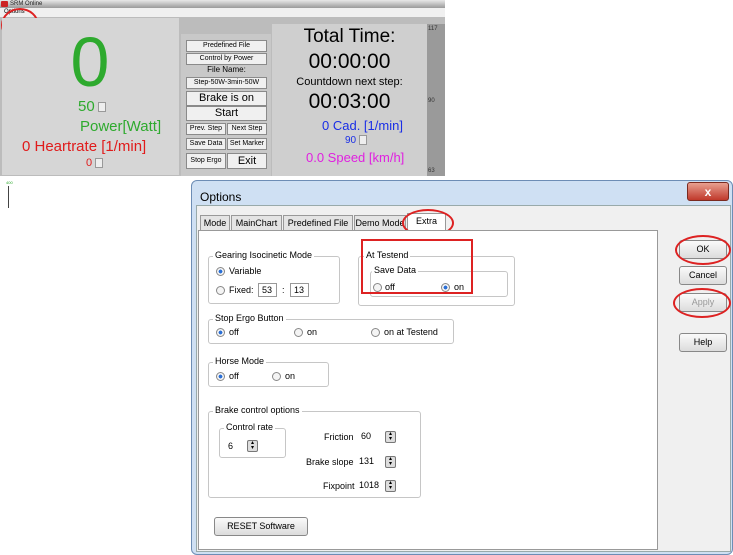 The image size is (733, 555). What do you see at coordinates (708, 191) in the screenshot?
I see `close-icon: x` at bounding box center [708, 191].